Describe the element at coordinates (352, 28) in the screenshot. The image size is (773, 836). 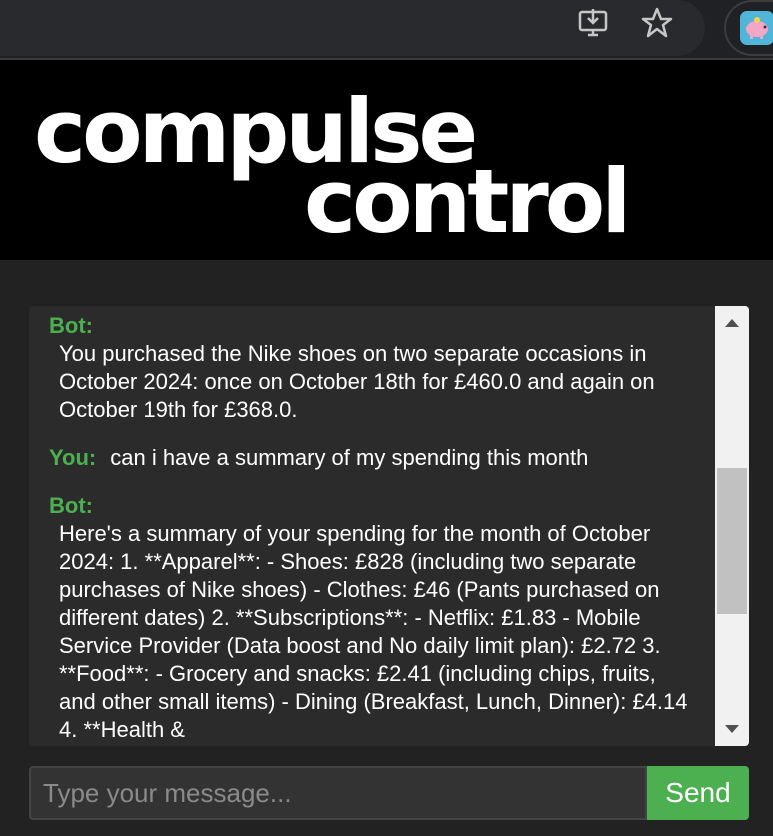
I see `address-bar-end` at that location.